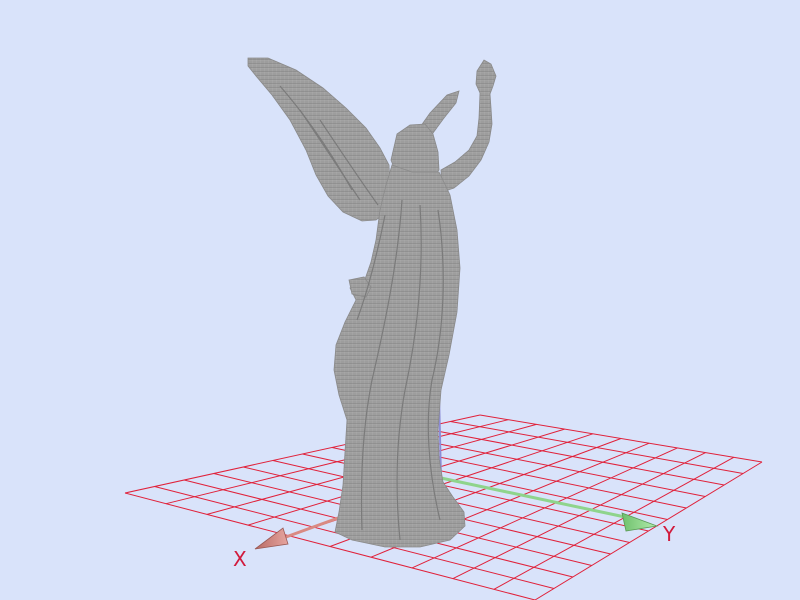  I want to click on y-axis, so click(549, 504).